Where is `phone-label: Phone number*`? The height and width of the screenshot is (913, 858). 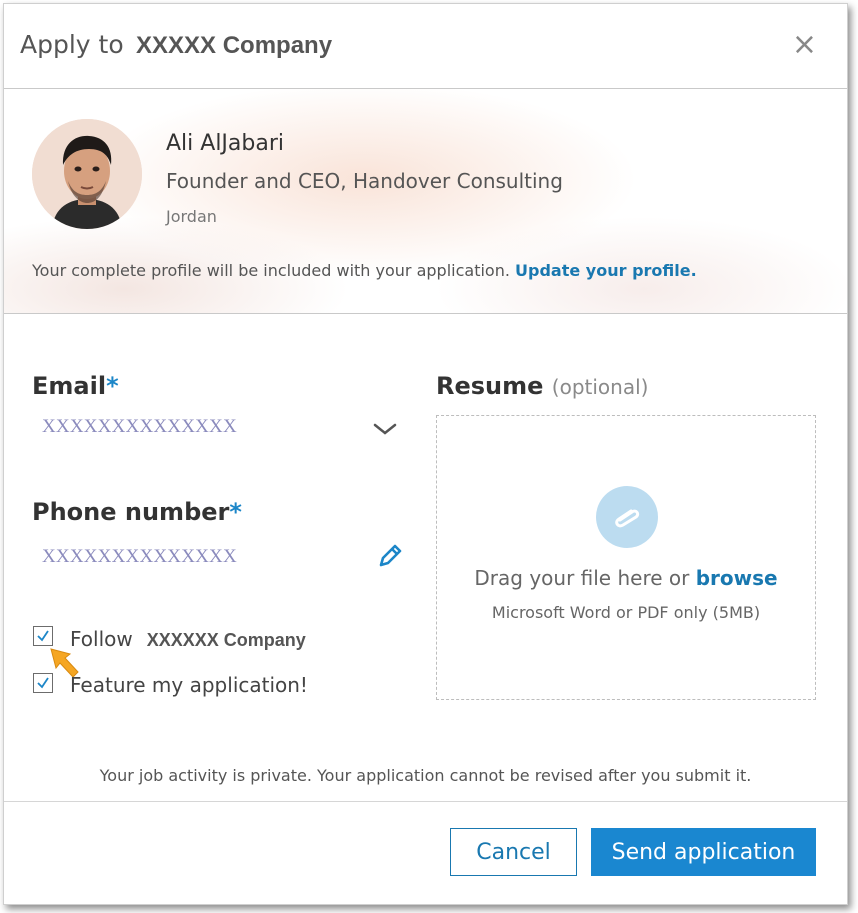
phone-label: Phone number* is located at coordinates (137, 512).